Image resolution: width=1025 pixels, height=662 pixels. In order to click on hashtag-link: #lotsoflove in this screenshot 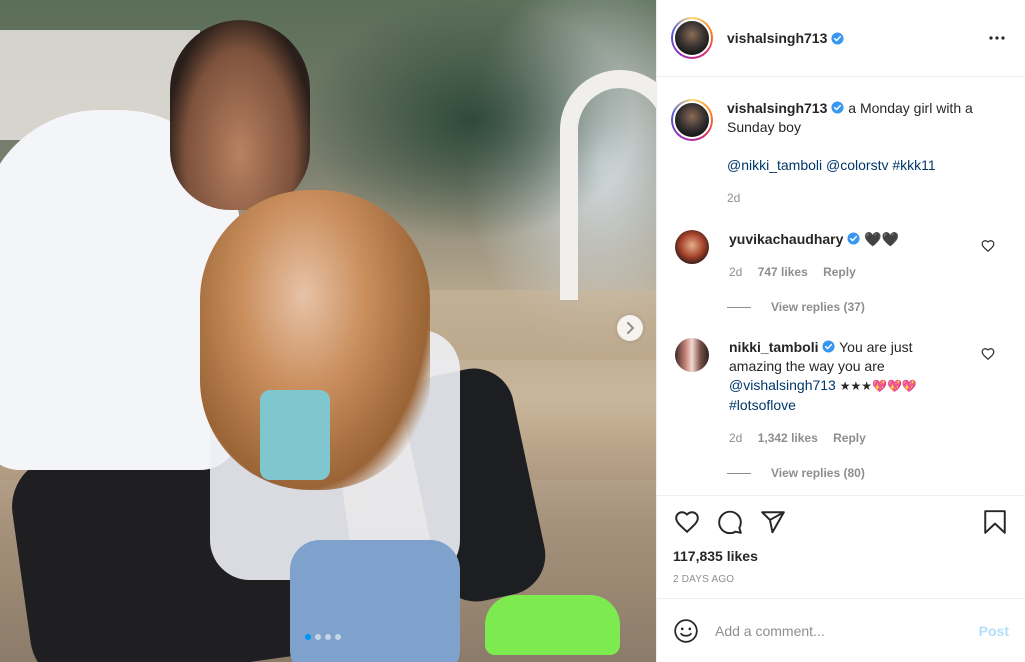, I will do `click(762, 405)`.